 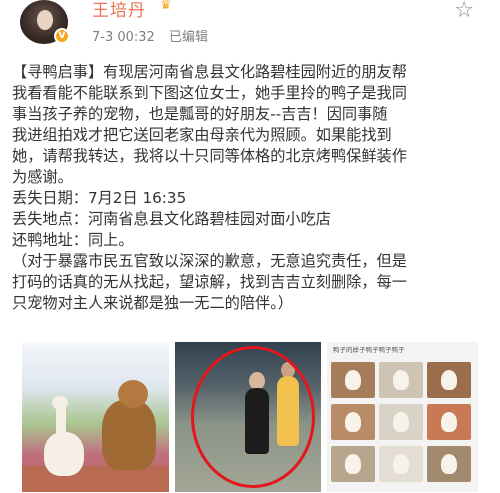 What do you see at coordinates (171, 219) in the screenshot?
I see `lost-location: 丢失地点：河南省息县文化路碧桂园对面小吃店` at bounding box center [171, 219].